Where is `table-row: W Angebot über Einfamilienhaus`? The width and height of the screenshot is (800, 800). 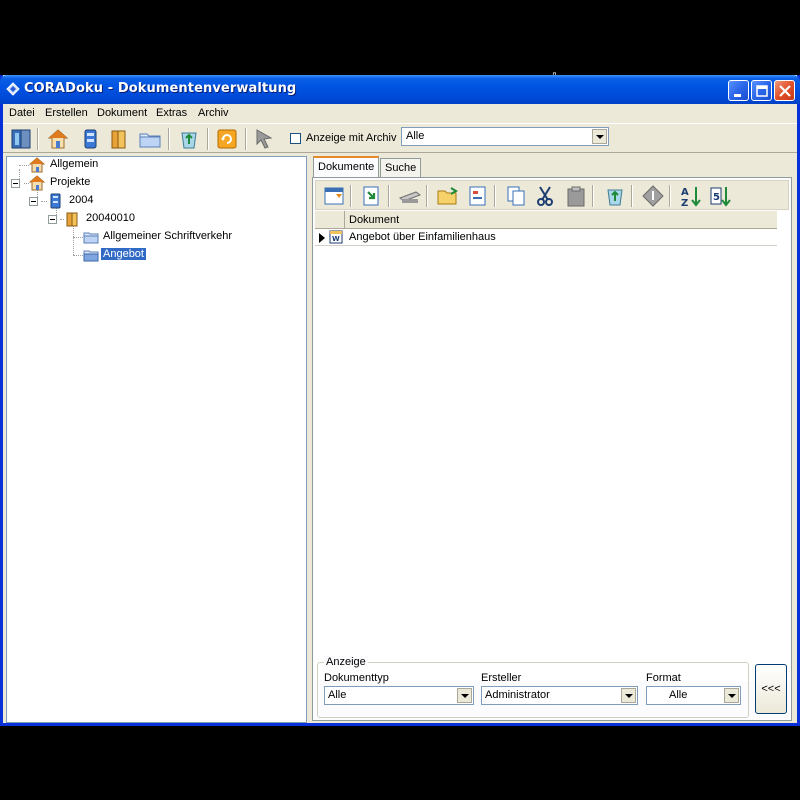 table-row: W Angebot über Einfamilienhaus is located at coordinates (546, 237).